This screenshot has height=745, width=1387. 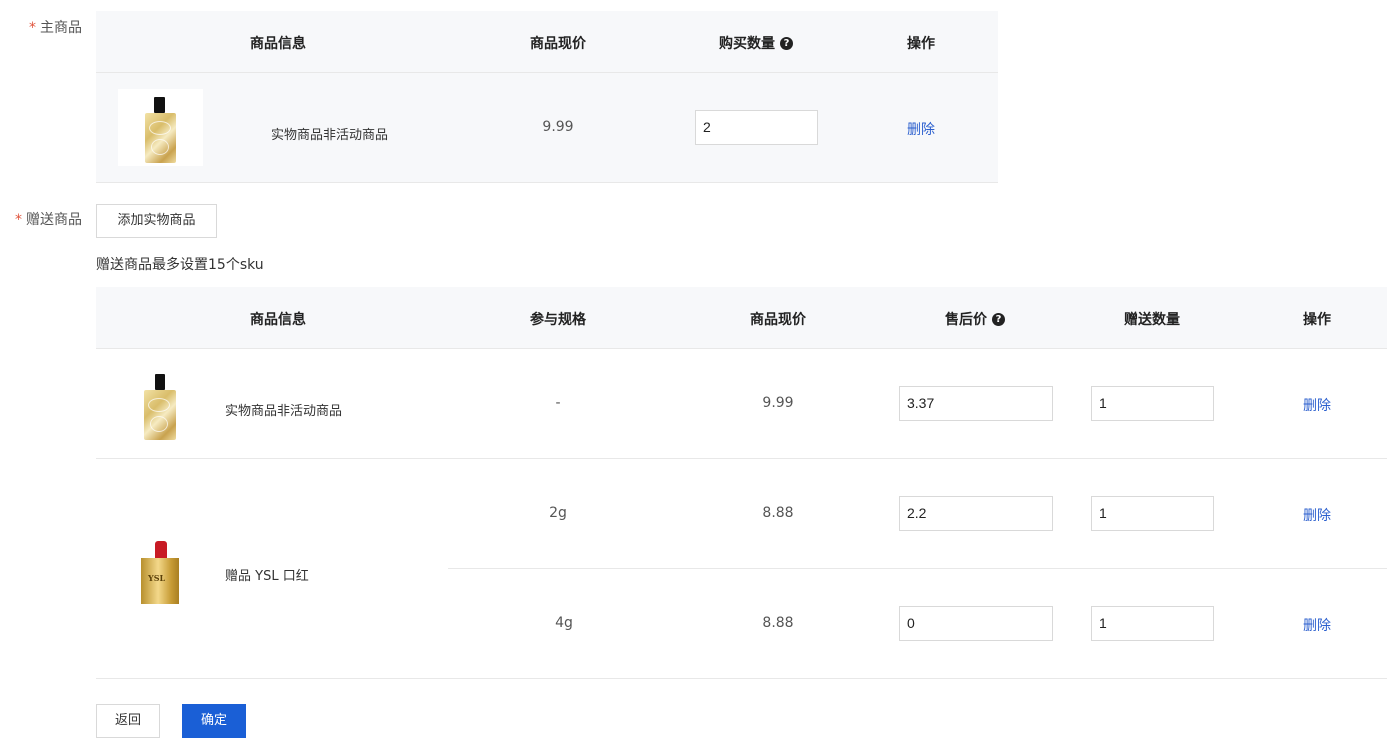 What do you see at coordinates (160, 406) in the screenshot?
I see `gift-product-image-perfume` at bounding box center [160, 406].